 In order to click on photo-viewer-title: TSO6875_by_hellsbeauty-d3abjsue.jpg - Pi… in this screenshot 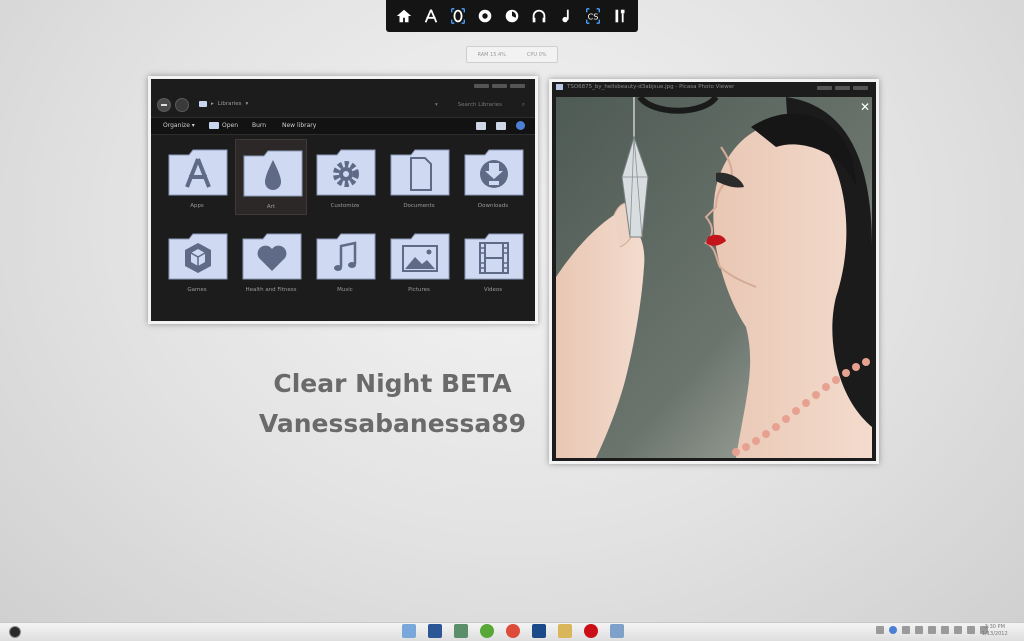, I will do `click(651, 87)`.